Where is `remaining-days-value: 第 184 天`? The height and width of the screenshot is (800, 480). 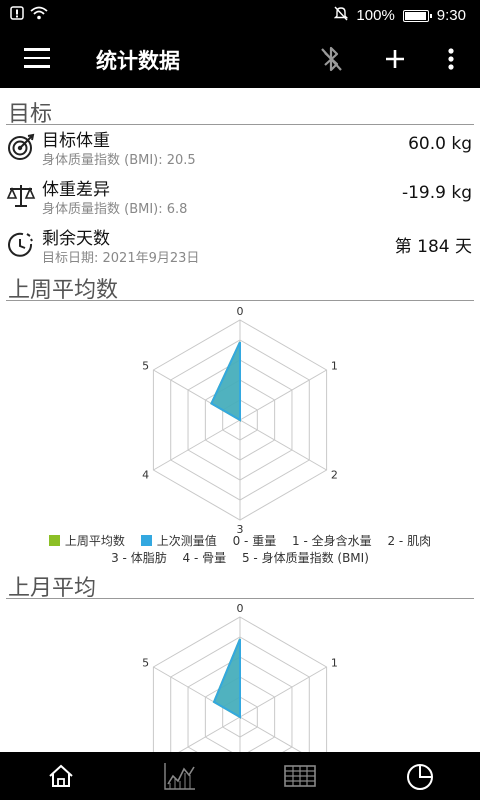 remaining-days-value: 第 184 天 is located at coordinates (433, 247).